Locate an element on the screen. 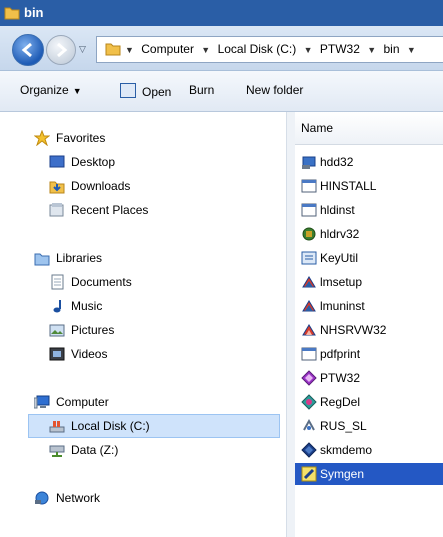  burn-label: Burn is located at coordinates (202, 90).